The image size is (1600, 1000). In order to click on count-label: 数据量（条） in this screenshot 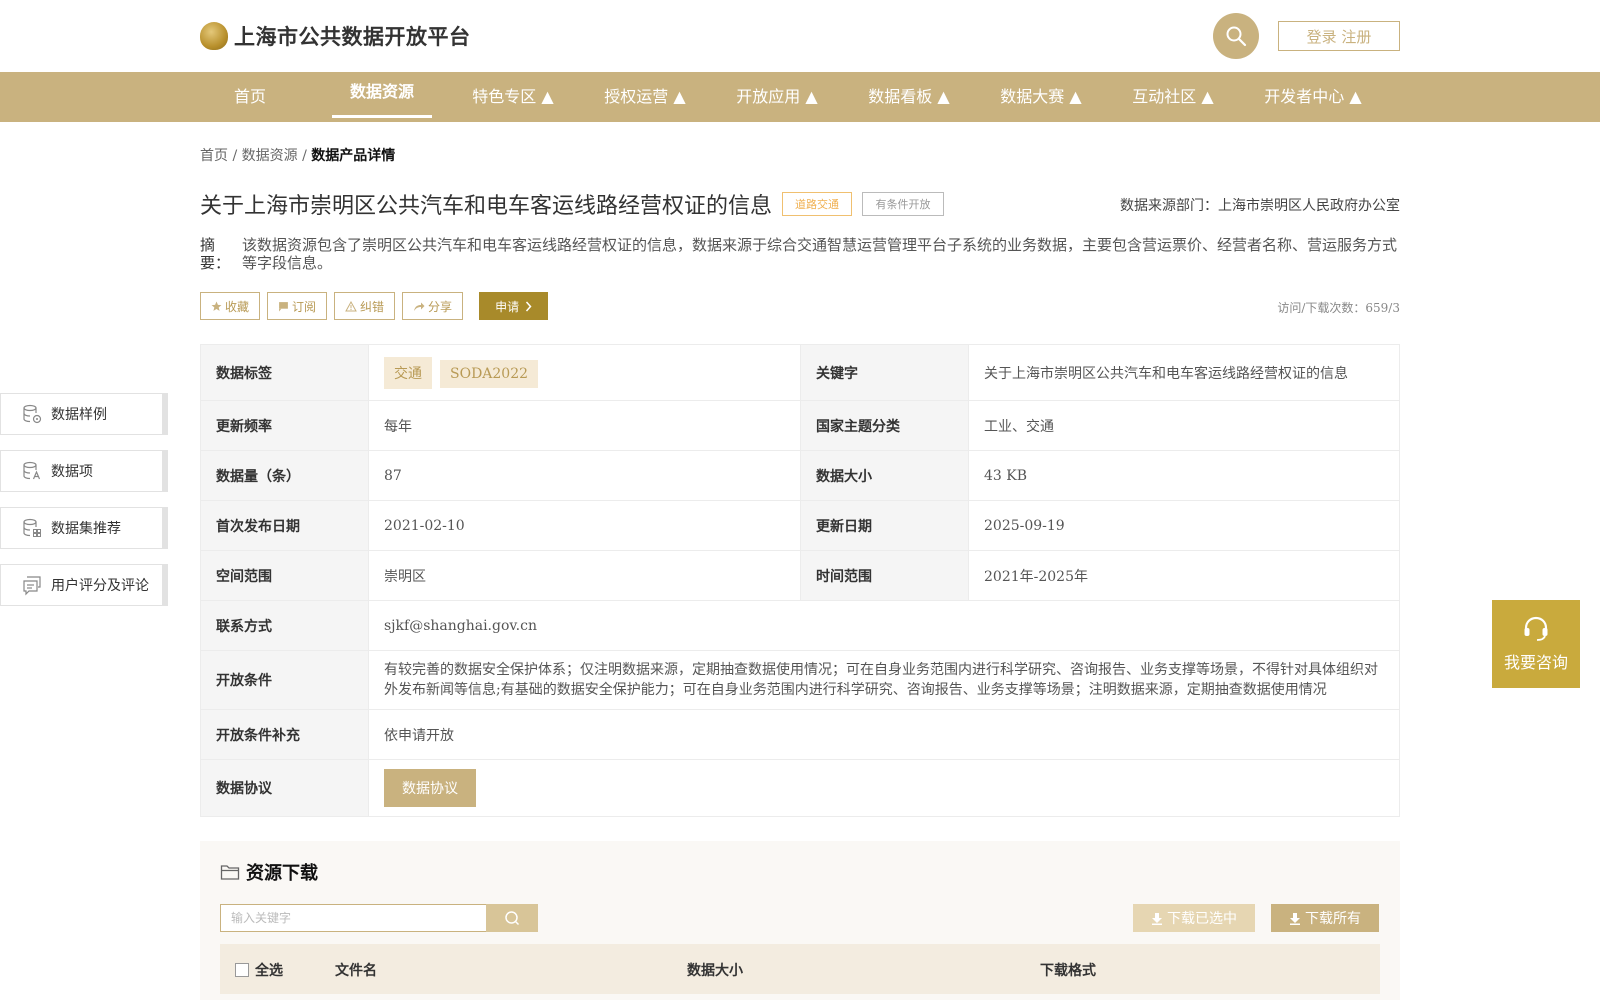, I will do `click(284, 475)`.